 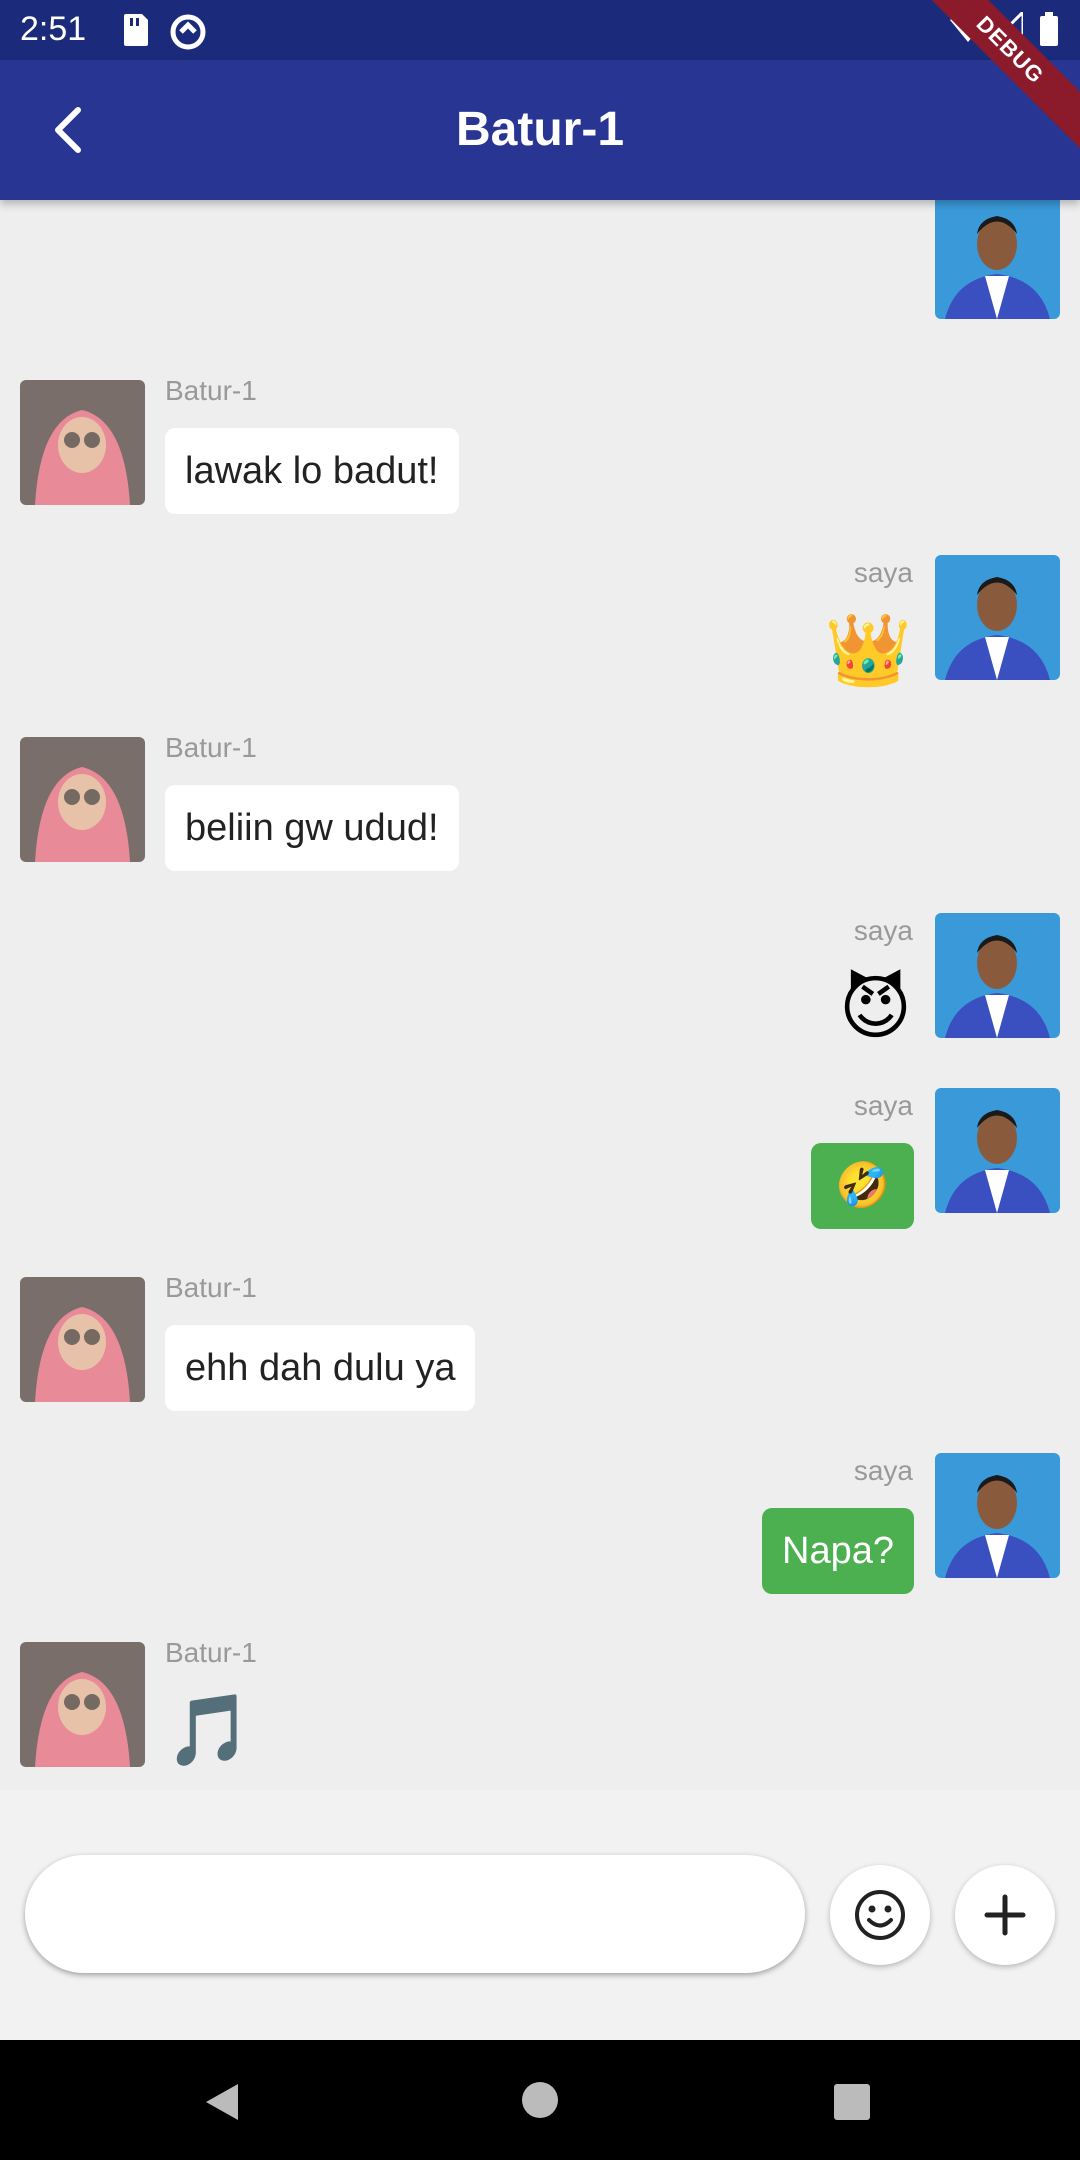 I want to click on composer, so click(x=540, y=1915).